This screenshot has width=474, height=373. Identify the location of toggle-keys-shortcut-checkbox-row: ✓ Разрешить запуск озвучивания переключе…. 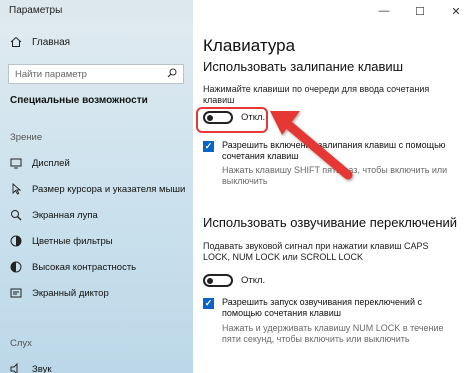
(333, 308).